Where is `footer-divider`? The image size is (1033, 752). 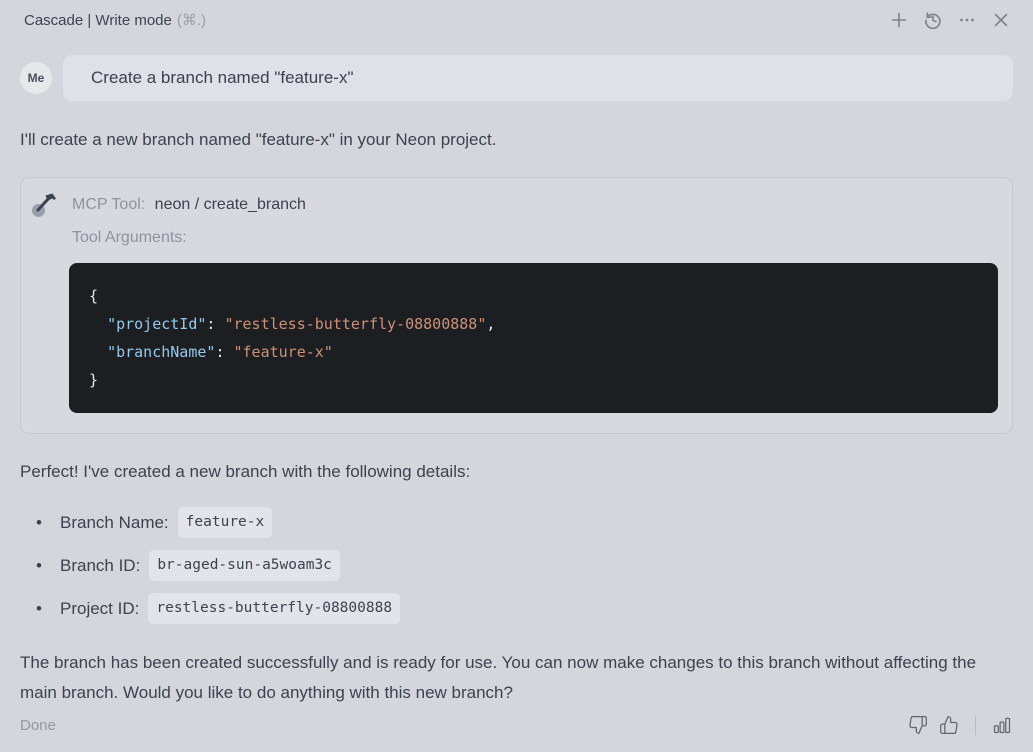
footer-divider is located at coordinates (975, 725).